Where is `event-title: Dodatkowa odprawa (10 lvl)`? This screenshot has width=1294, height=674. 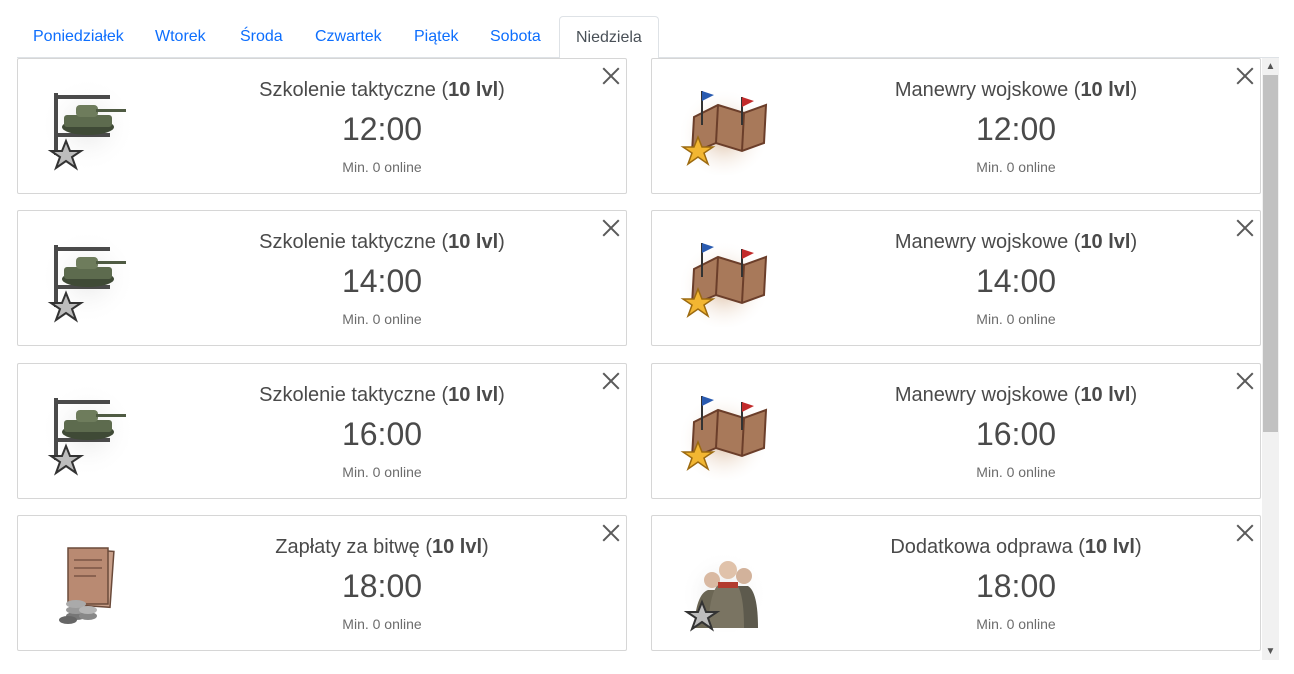 event-title: Dodatkowa odprawa (10 lvl) is located at coordinates (1016, 547).